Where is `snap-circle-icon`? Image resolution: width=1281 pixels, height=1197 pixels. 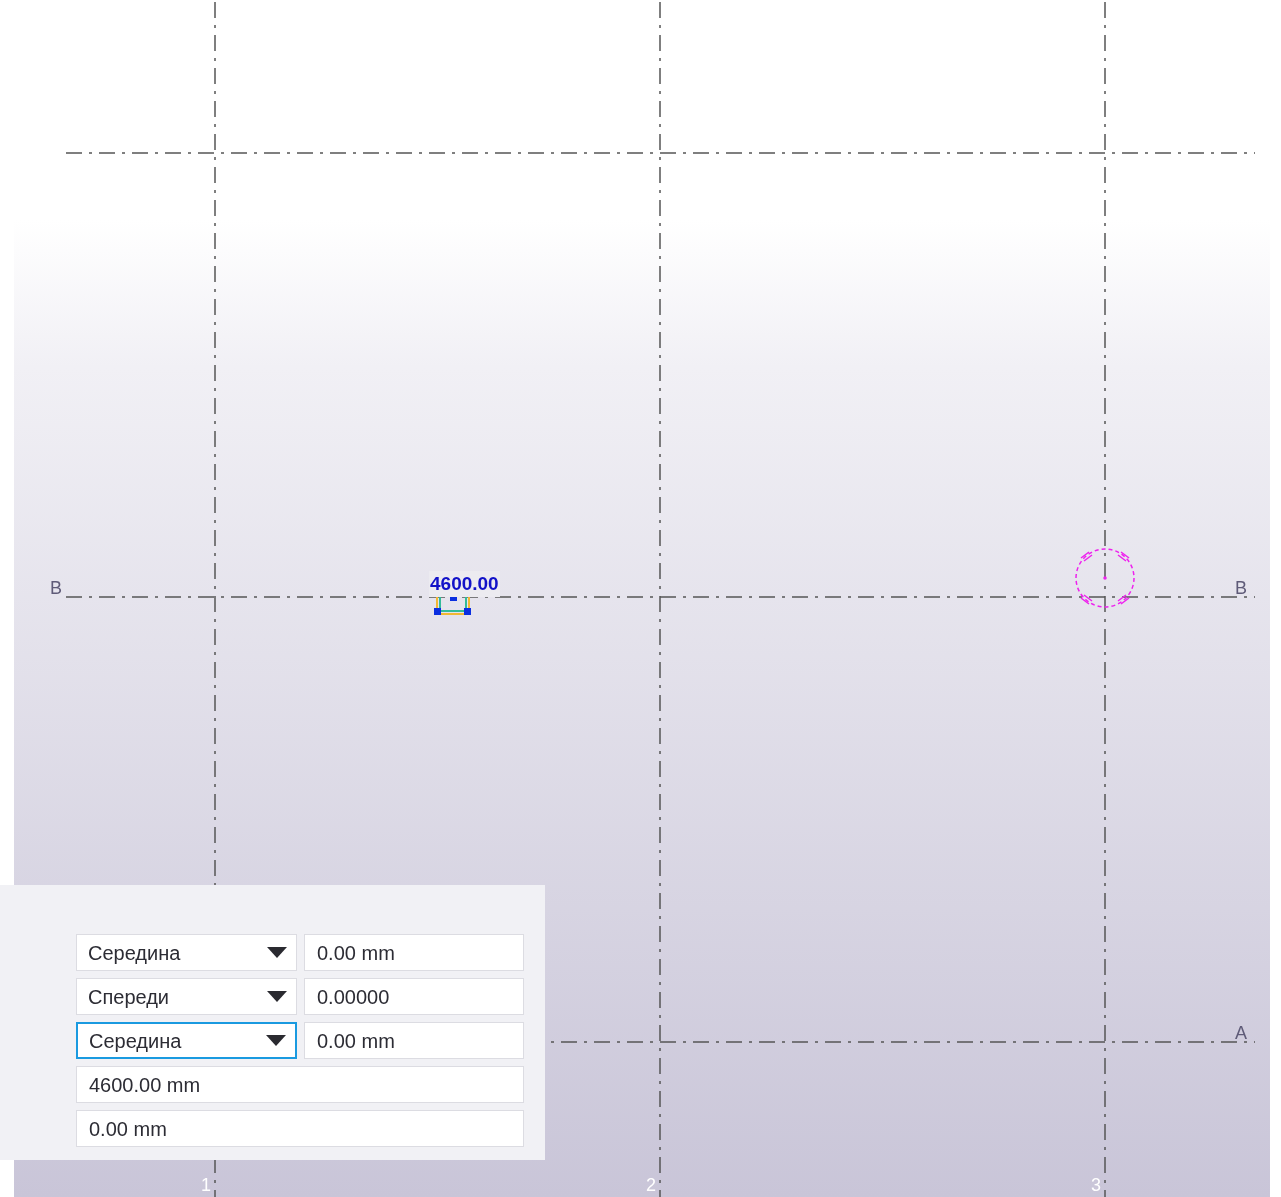
snap-circle-icon is located at coordinates (1105, 578).